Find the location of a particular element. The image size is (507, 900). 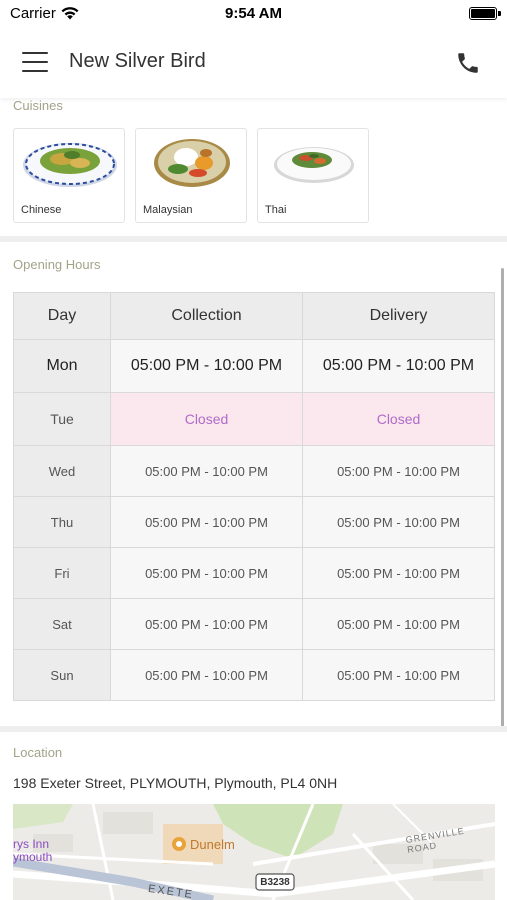

cuisine-card-chinese: Chinese is located at coordinates (69, 175).